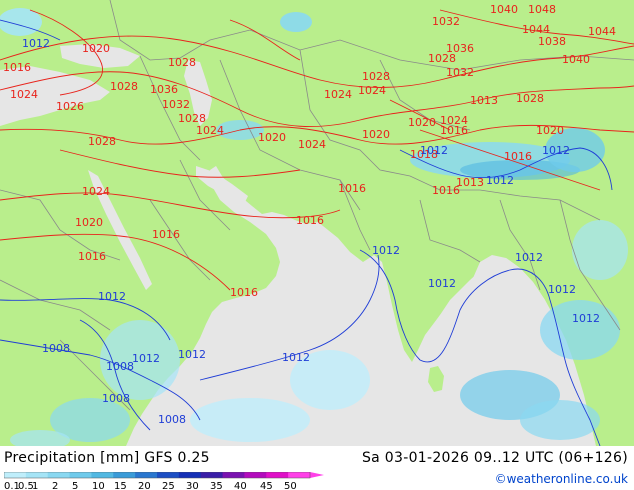 This screenshot has width=634, height=490. Describe the element at coordinates (240, 485) in the screenshot. I see `colorbar-tick-label: 40` at that location.